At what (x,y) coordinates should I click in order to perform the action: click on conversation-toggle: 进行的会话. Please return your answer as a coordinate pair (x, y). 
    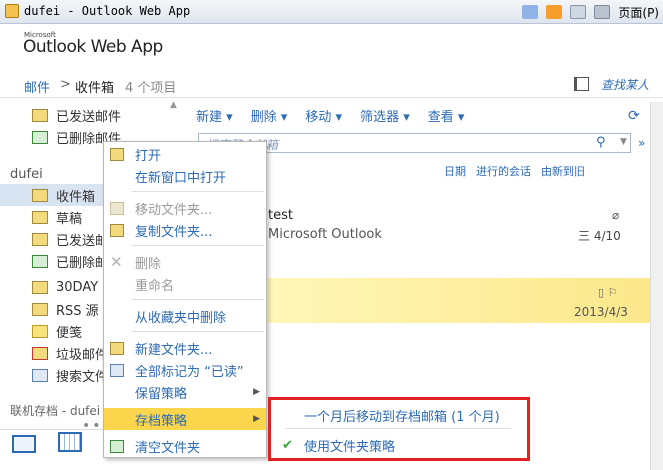
    Looking at the image, I should click on (503, 171).